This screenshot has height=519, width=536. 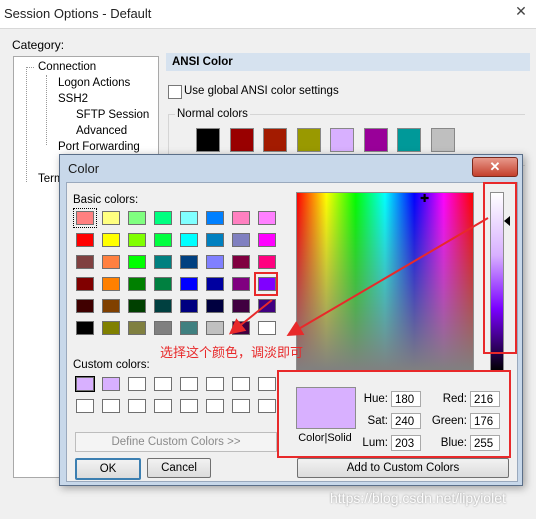 What do you see at coordinates (111, 365) in the screenshot?
I see `custom-colors-label: Custom colors:` at bounding box center [111, 365].